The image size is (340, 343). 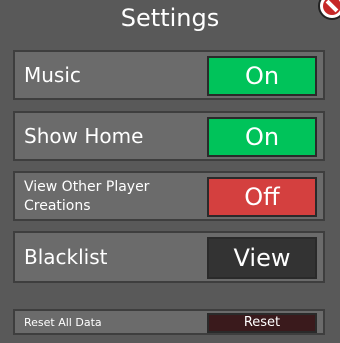 I want to click on show-home-label: Show Home, so click(x=84, y=136).